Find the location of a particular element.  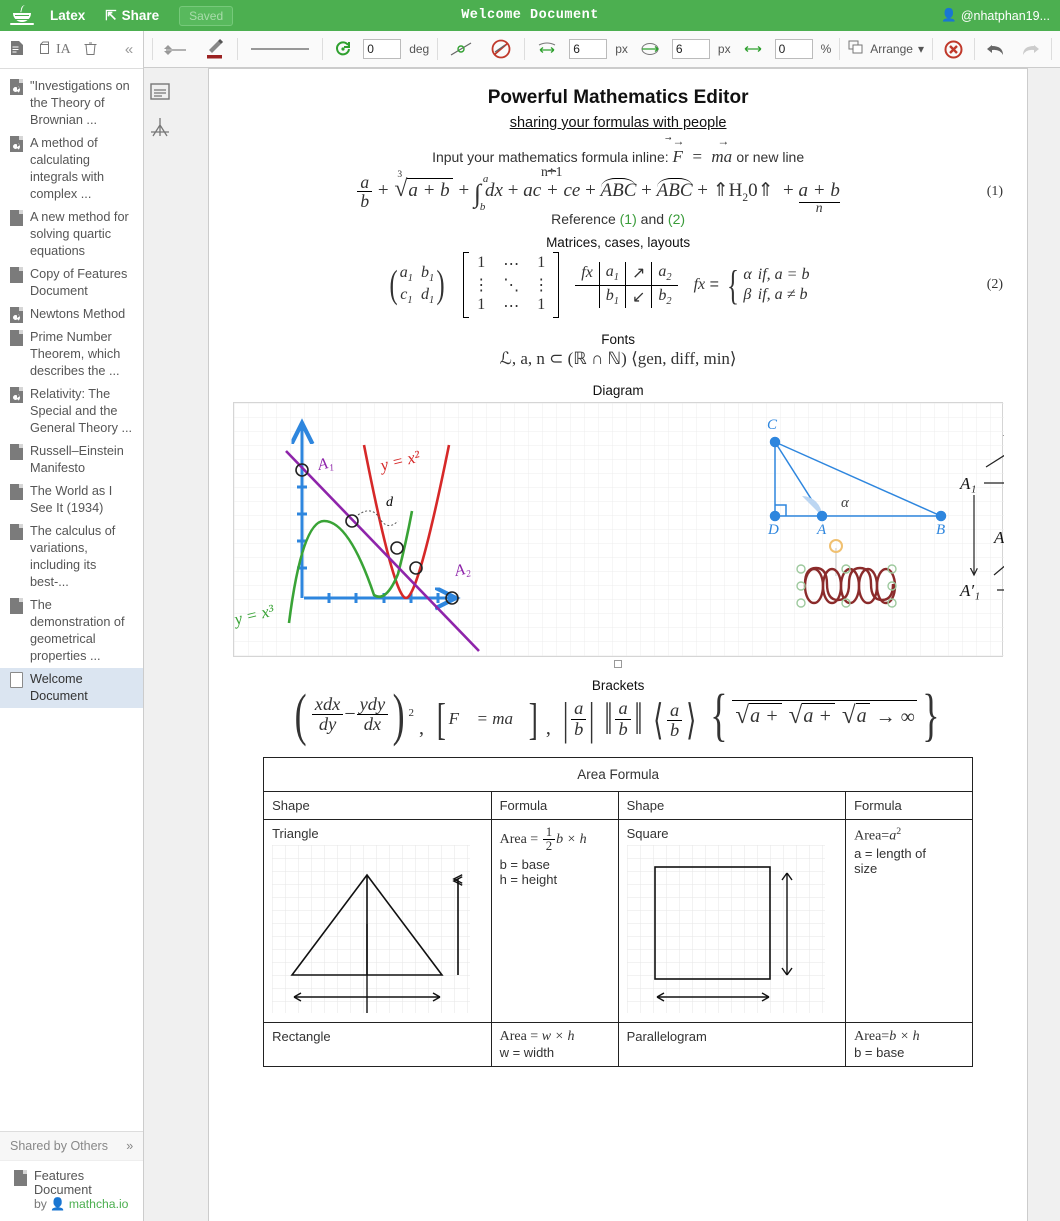

rotate-input is located at coordinates (382, 49).